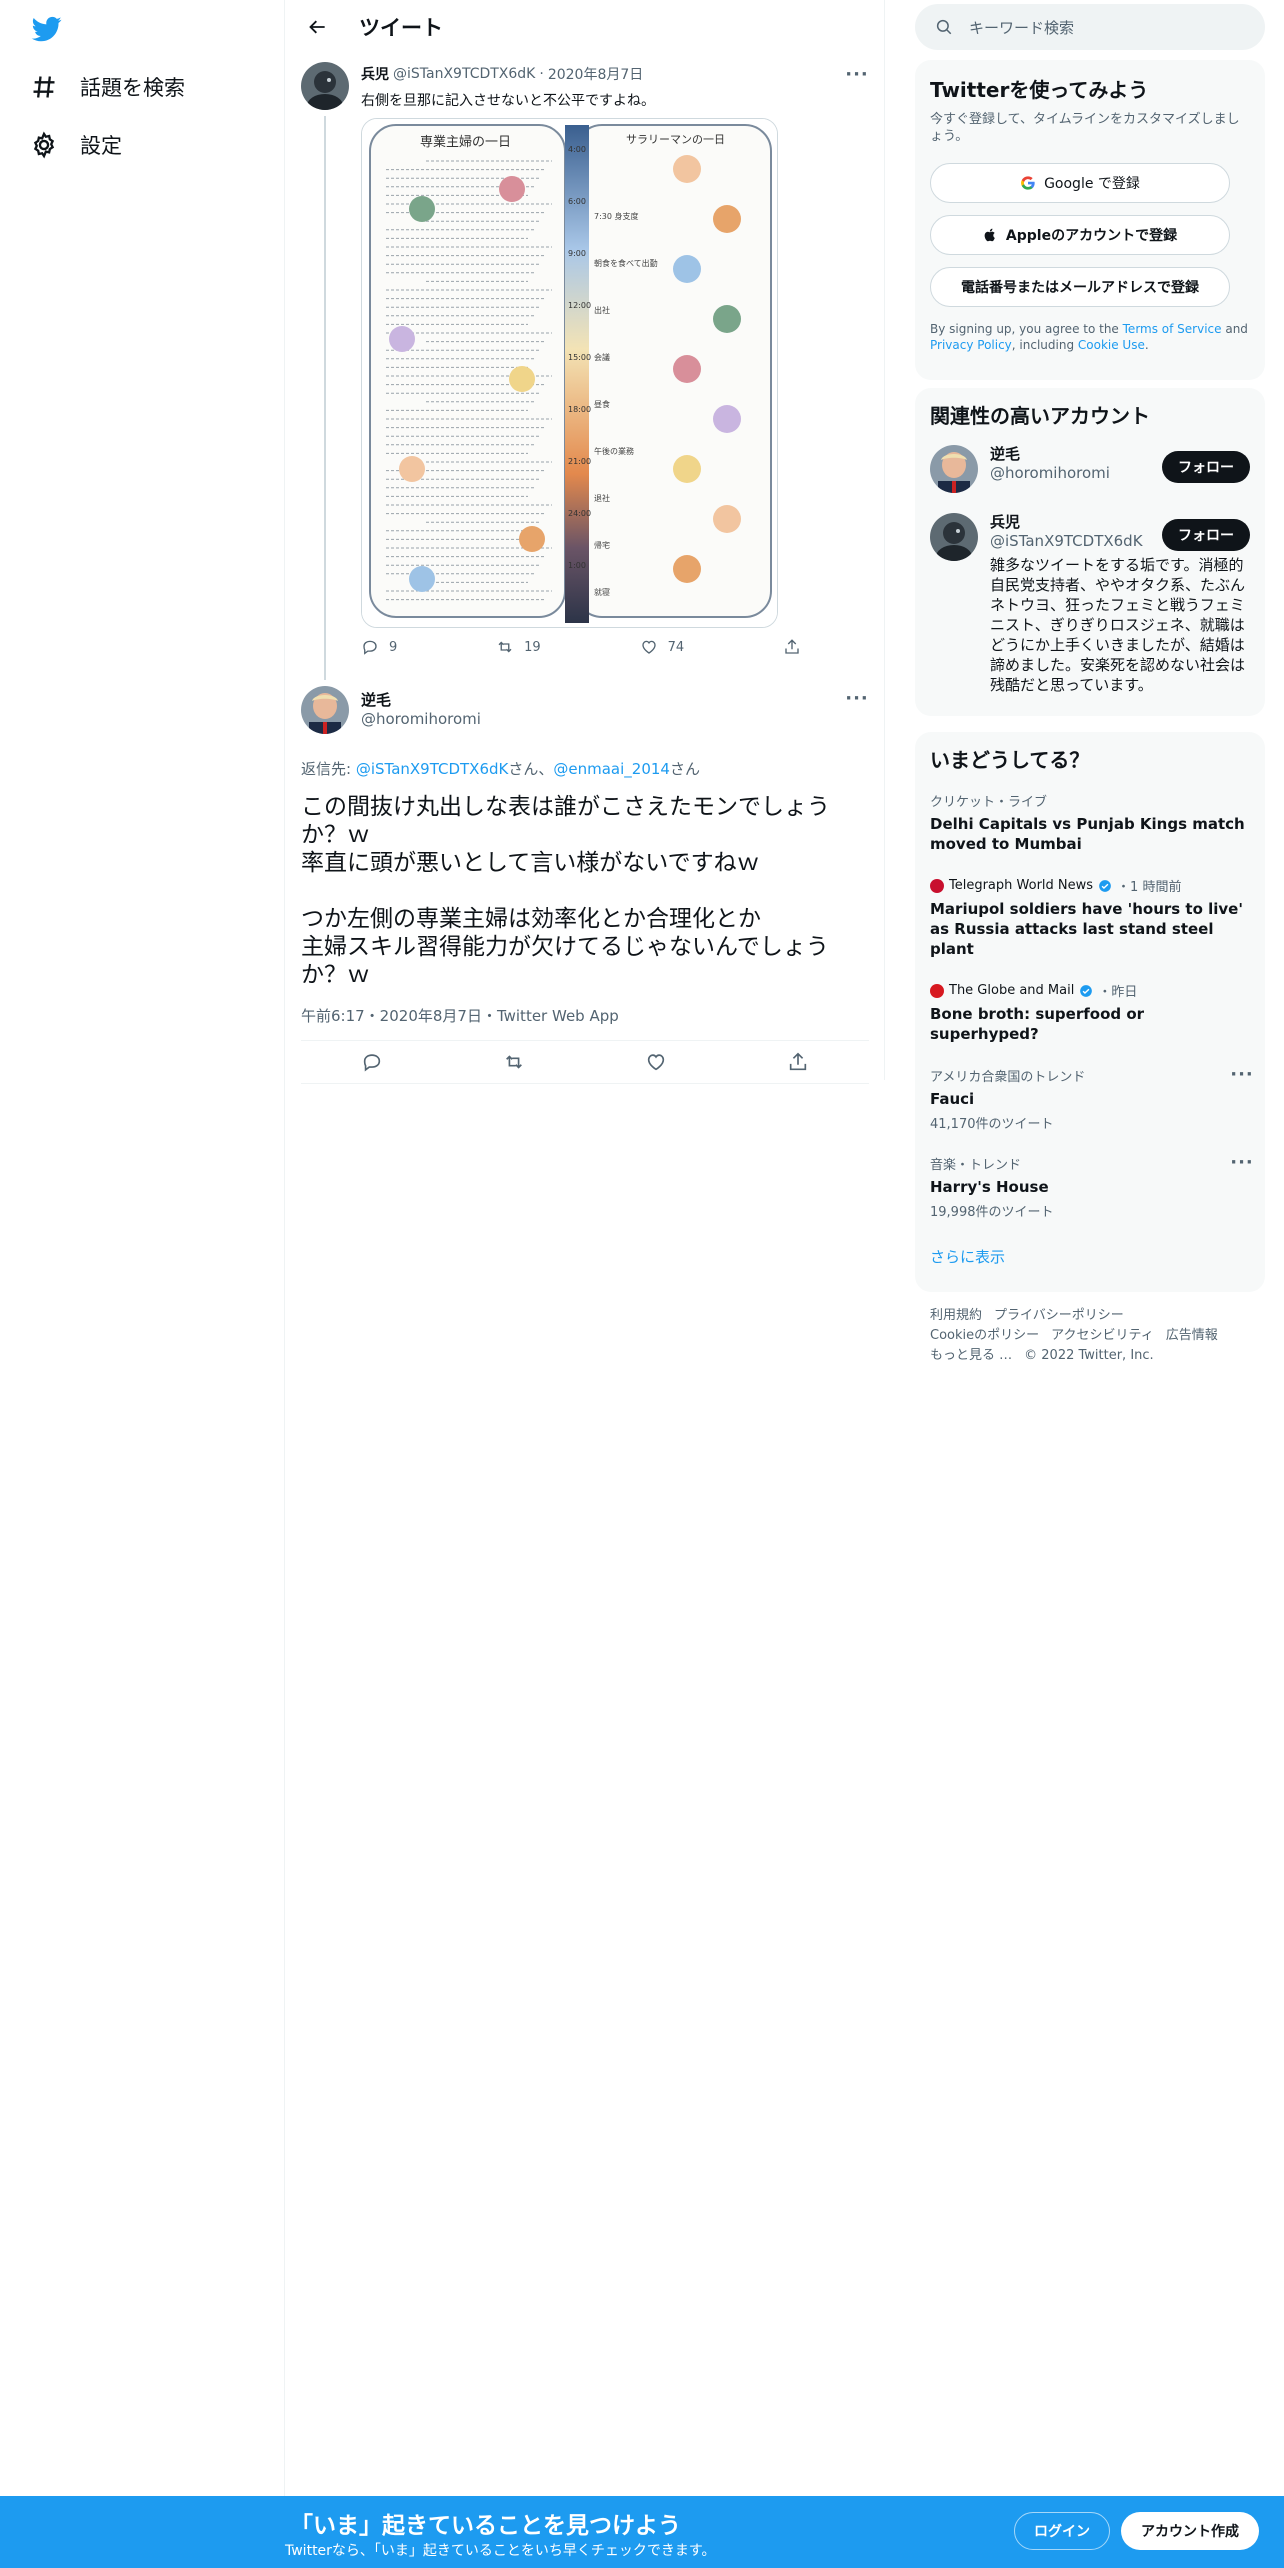 Image resolution: width=1284 pixels, height=2568 pixels. I want to click on replying-sep: さん、, so click(531, 769).